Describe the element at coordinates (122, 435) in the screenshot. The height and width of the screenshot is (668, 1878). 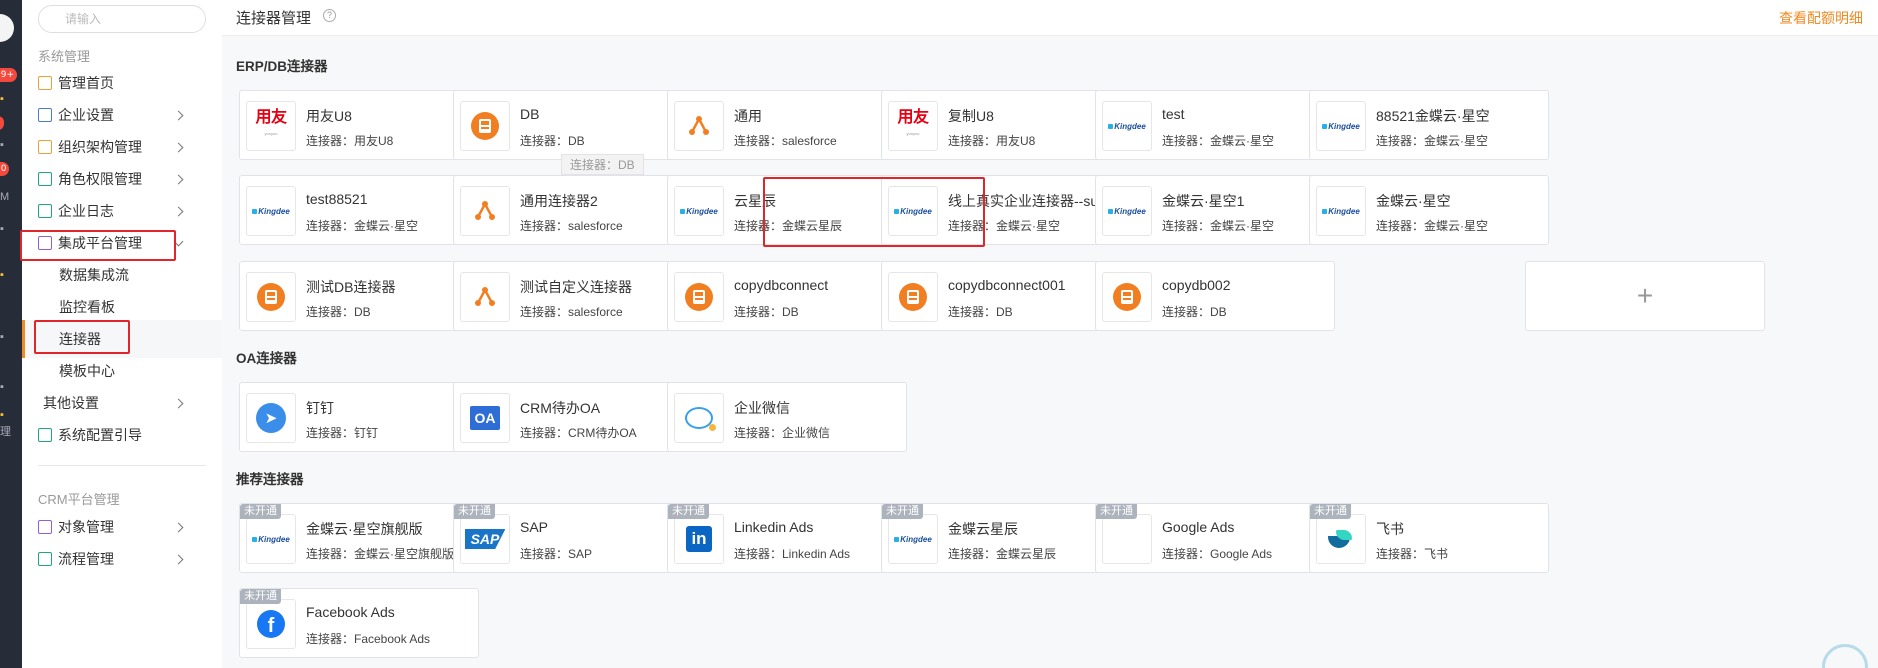
I see `sidebar-item-guide: 系统配置引导` at that location.